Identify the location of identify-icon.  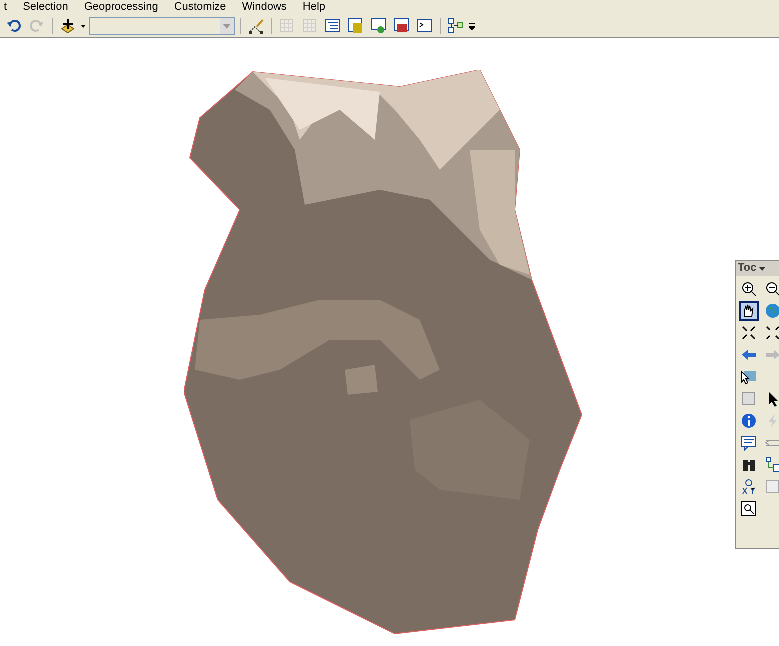
(749, 420).